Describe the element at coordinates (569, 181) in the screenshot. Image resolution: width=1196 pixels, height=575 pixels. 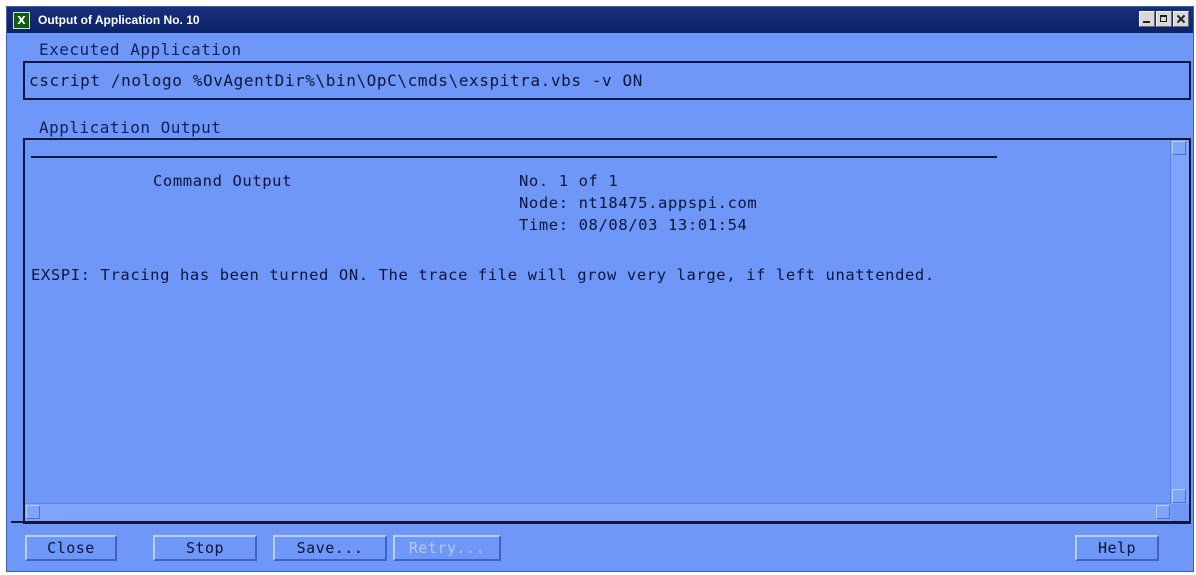
I see `output-counter: No. 1 of 1` at that location.